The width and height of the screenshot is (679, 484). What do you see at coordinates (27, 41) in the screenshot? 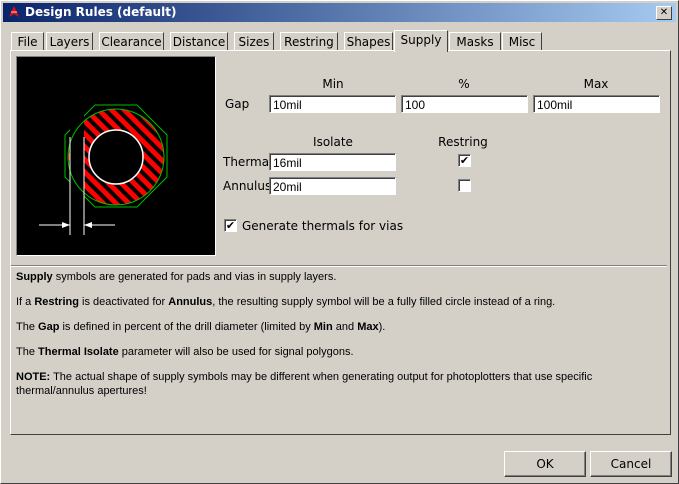
I see `tab-file: File` at bounding box center [27, 41].